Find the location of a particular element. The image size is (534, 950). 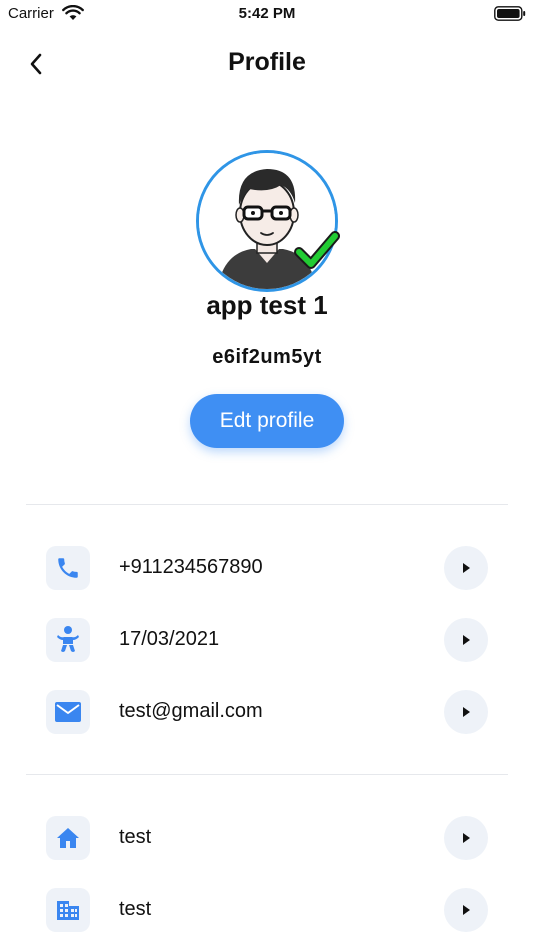

email-icon is located at coordinates (68, 712).